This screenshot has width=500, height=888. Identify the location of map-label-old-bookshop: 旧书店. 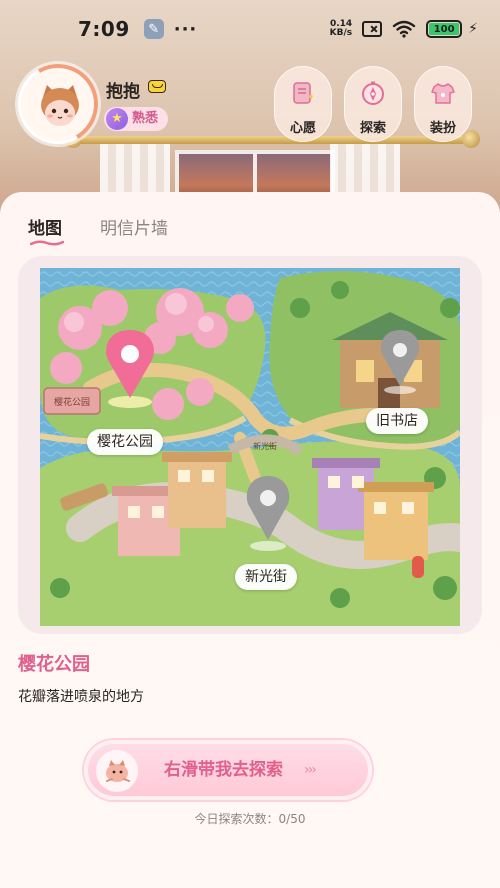
(397, 421).